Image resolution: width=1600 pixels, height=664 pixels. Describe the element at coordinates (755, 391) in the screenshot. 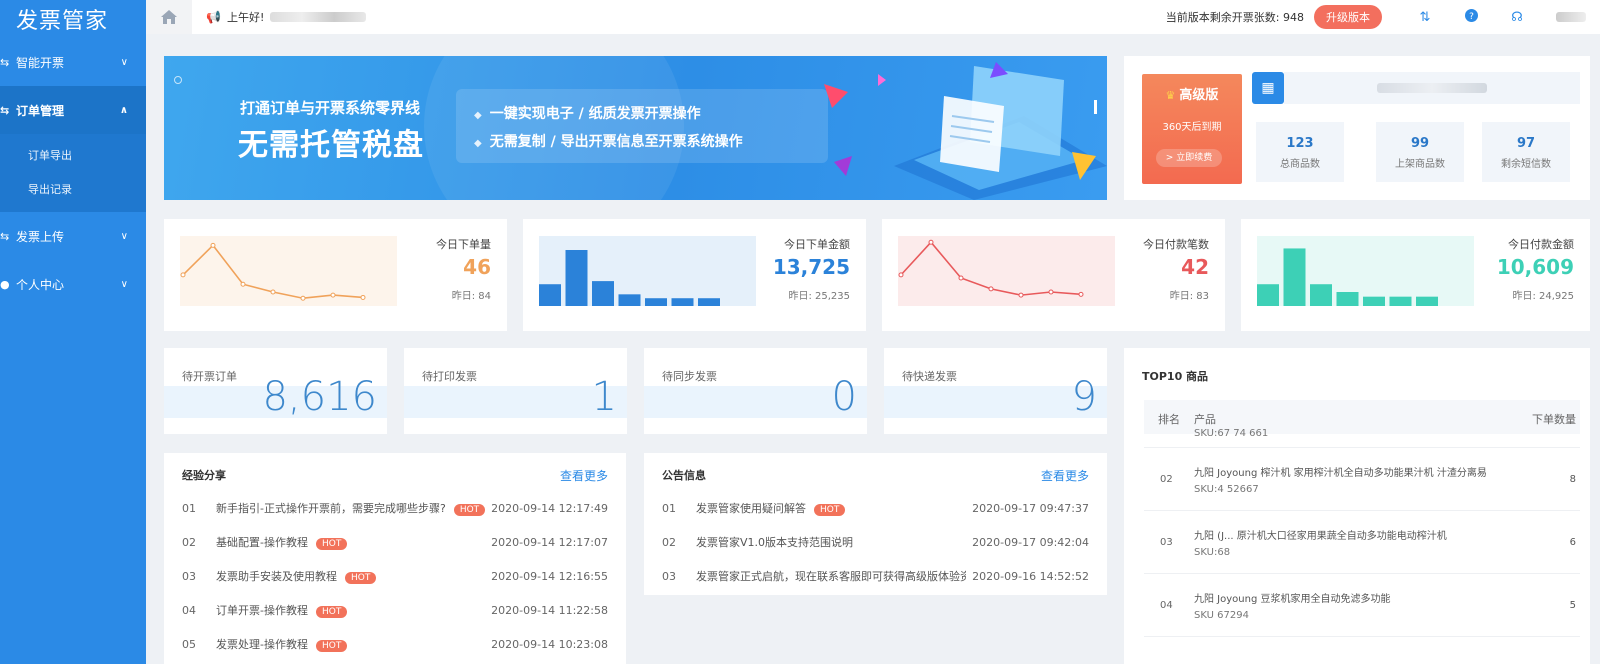

I see `pending-card-to-sync: 待同步发票 0` at that location.